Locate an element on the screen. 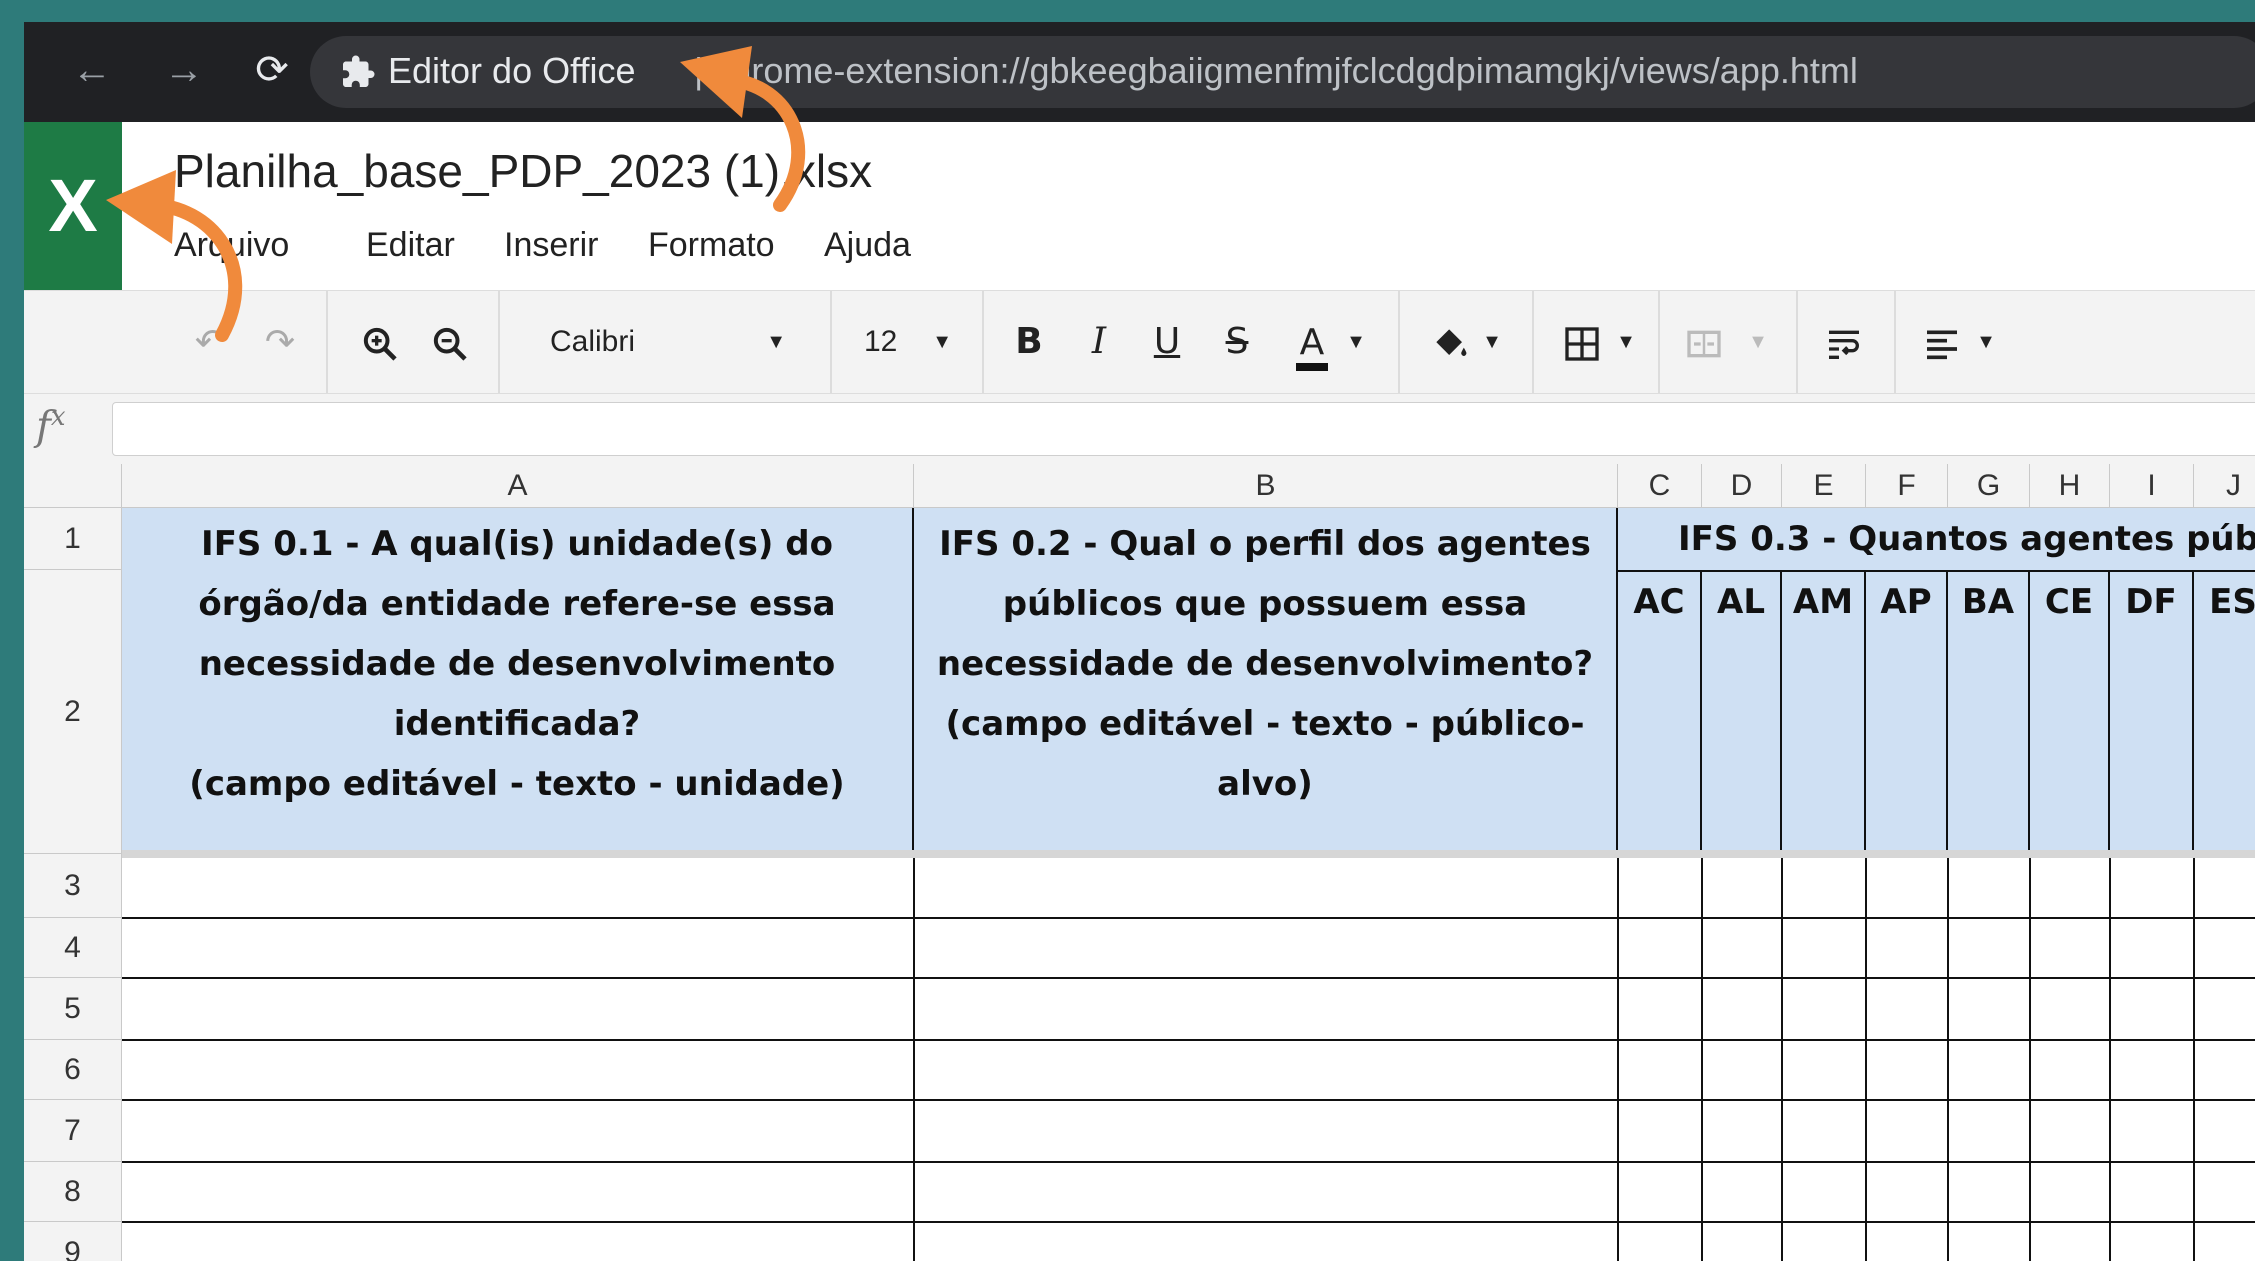 The image size is (2255, 1261). arrowhead-to-title is located at coordinates (716, 82).